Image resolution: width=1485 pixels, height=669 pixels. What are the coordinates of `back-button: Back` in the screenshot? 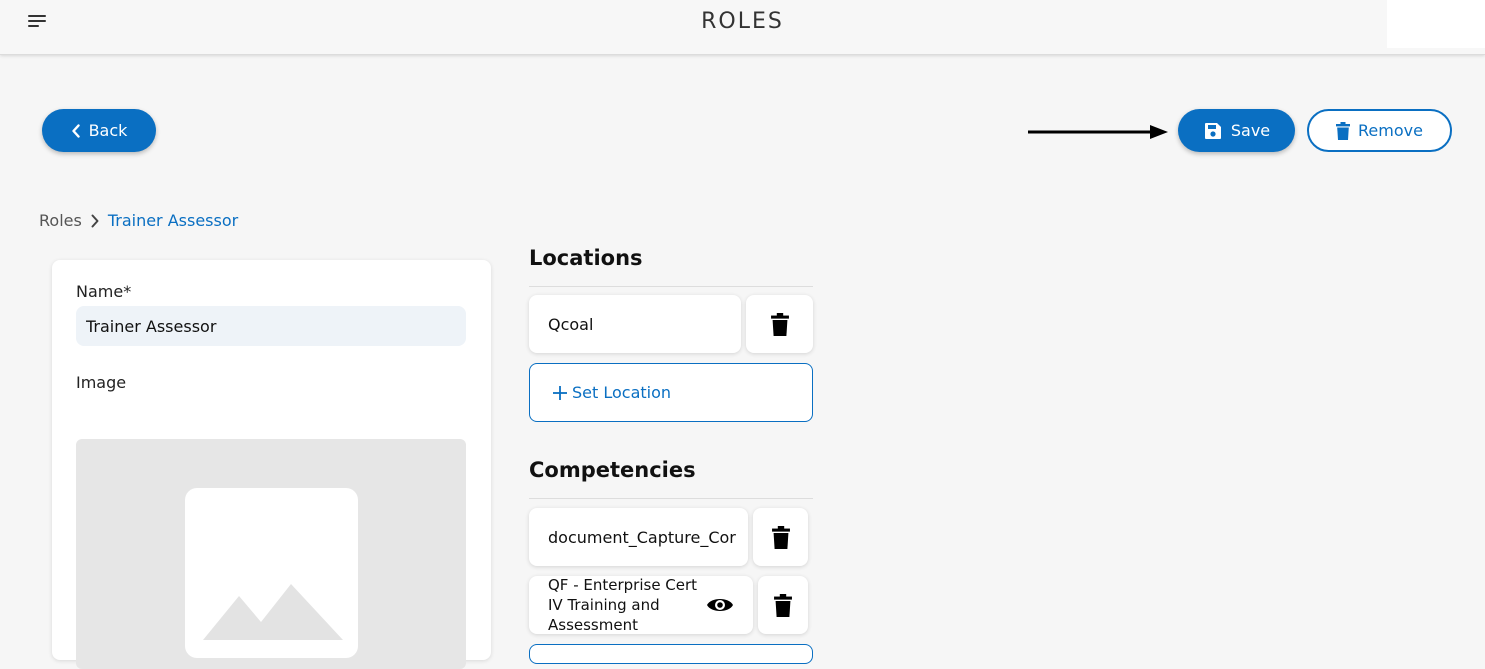 It's located at (99, 130).